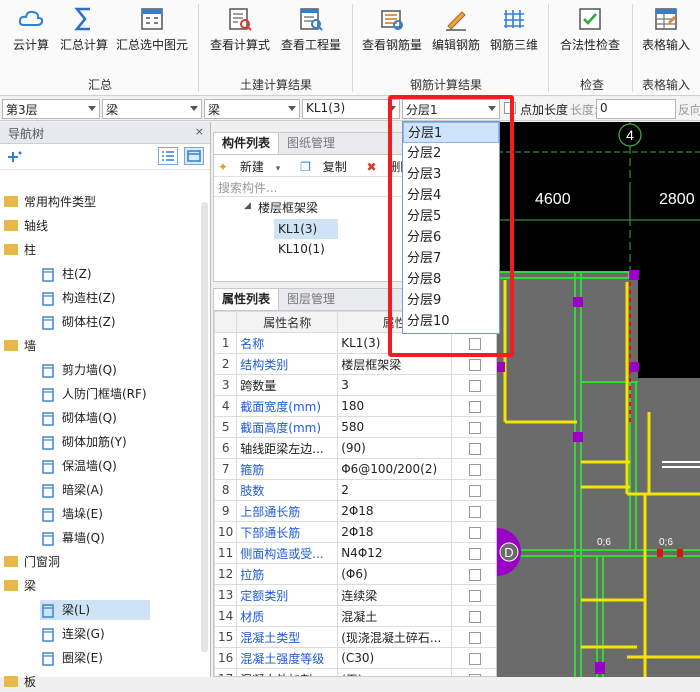  I want to click on tree-folder: 板, so click(20, 682).